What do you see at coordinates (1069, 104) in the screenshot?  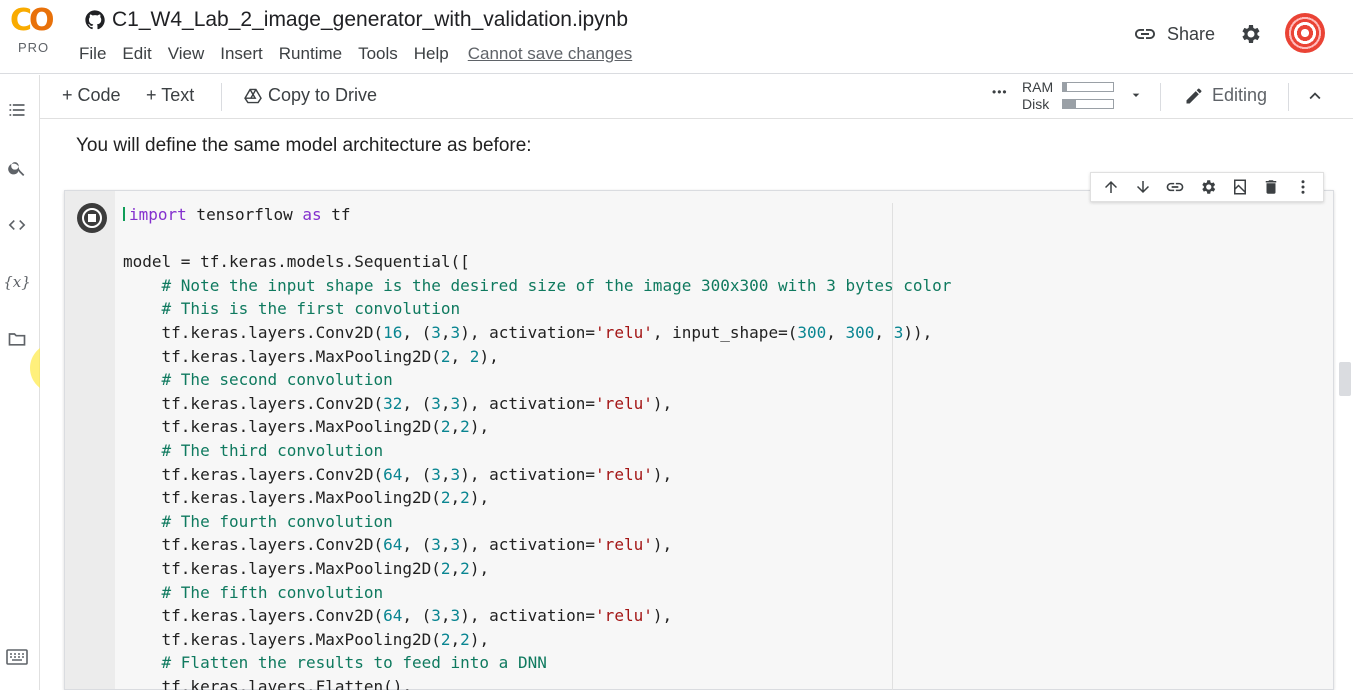 I see `disk-usage-fill` at bounding box center [1069, 104].